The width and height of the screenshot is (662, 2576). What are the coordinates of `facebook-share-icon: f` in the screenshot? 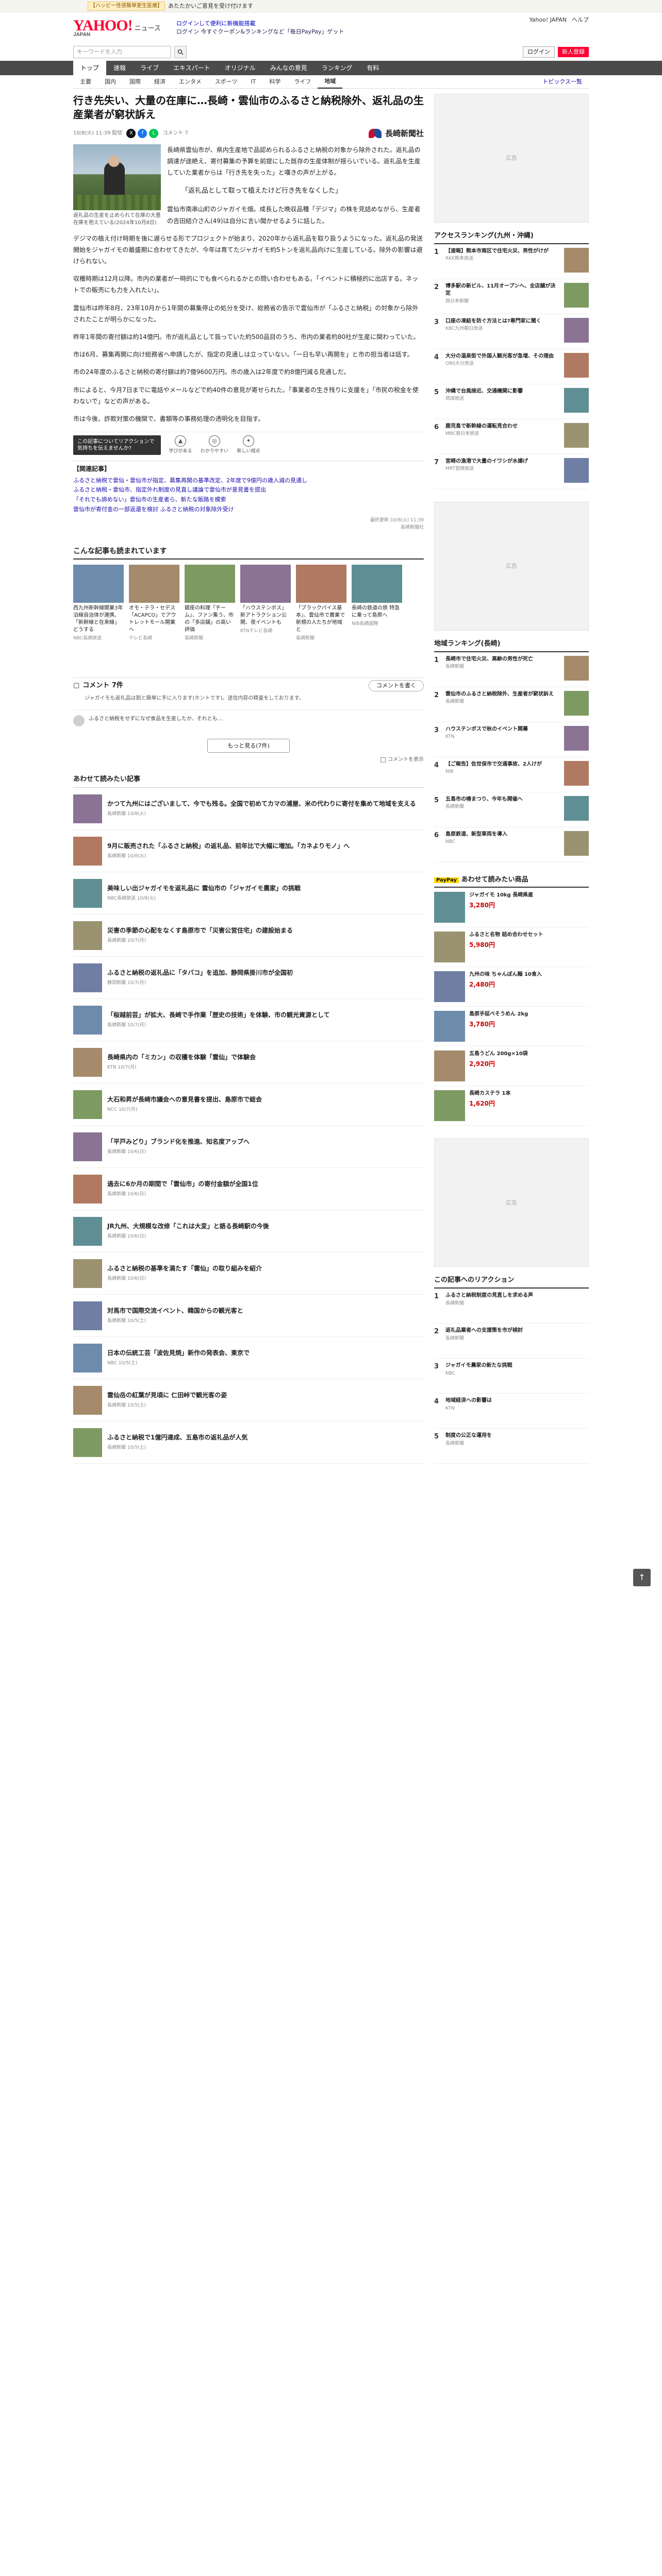 It's located at (142, 133).